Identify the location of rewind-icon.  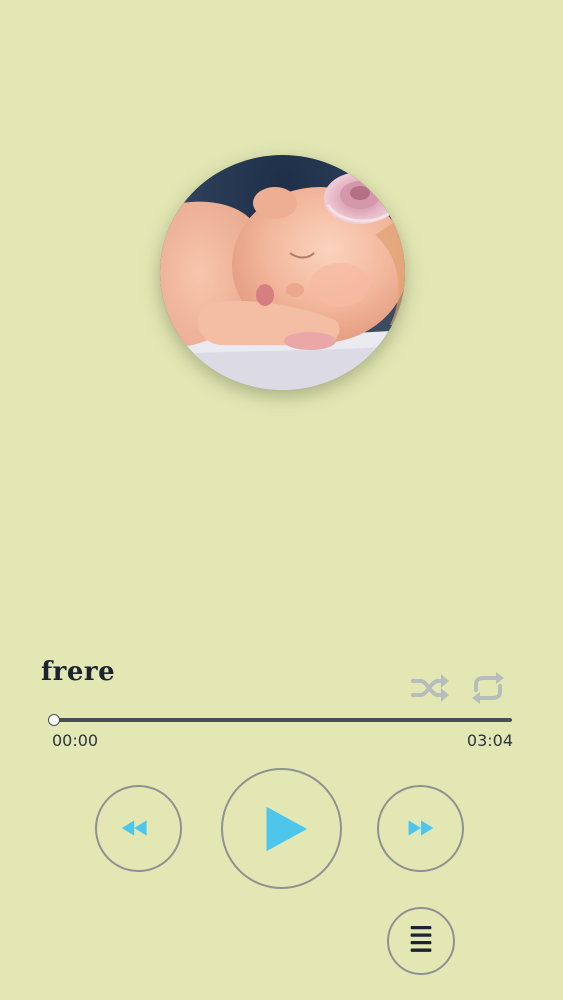
(134, 828).